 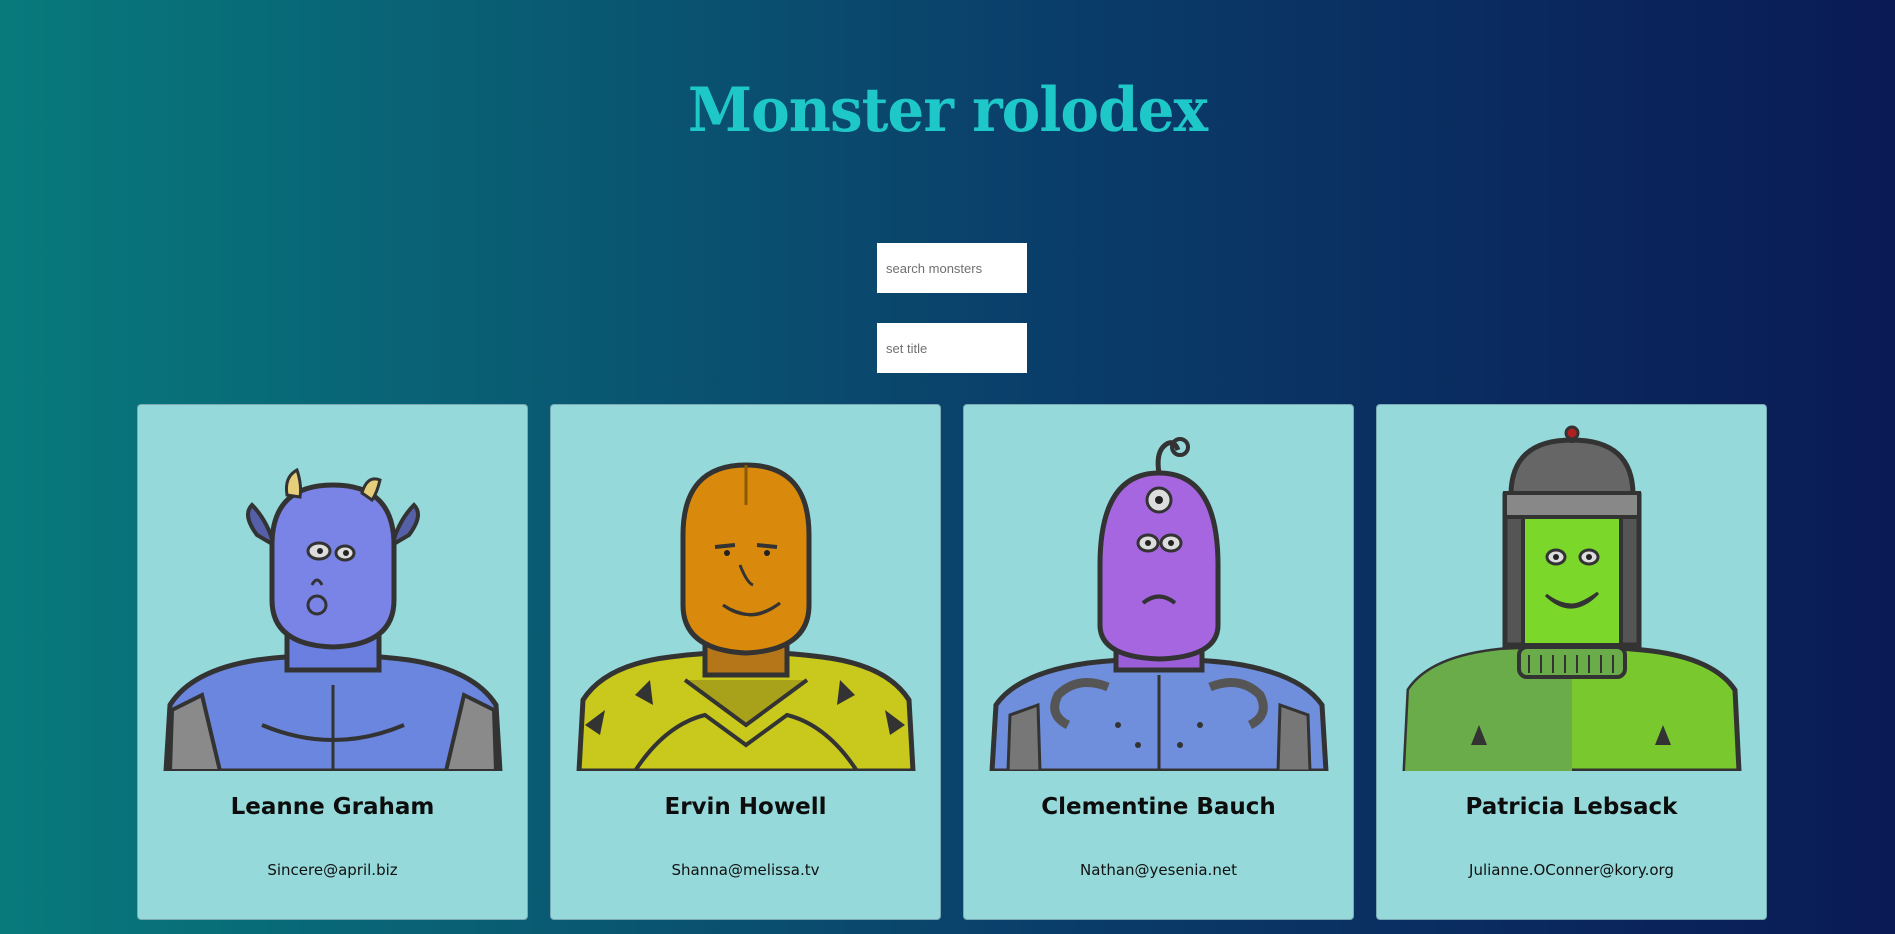 I want to click on monster-name: Clementine Bauch, so click(x=1158, y=807).